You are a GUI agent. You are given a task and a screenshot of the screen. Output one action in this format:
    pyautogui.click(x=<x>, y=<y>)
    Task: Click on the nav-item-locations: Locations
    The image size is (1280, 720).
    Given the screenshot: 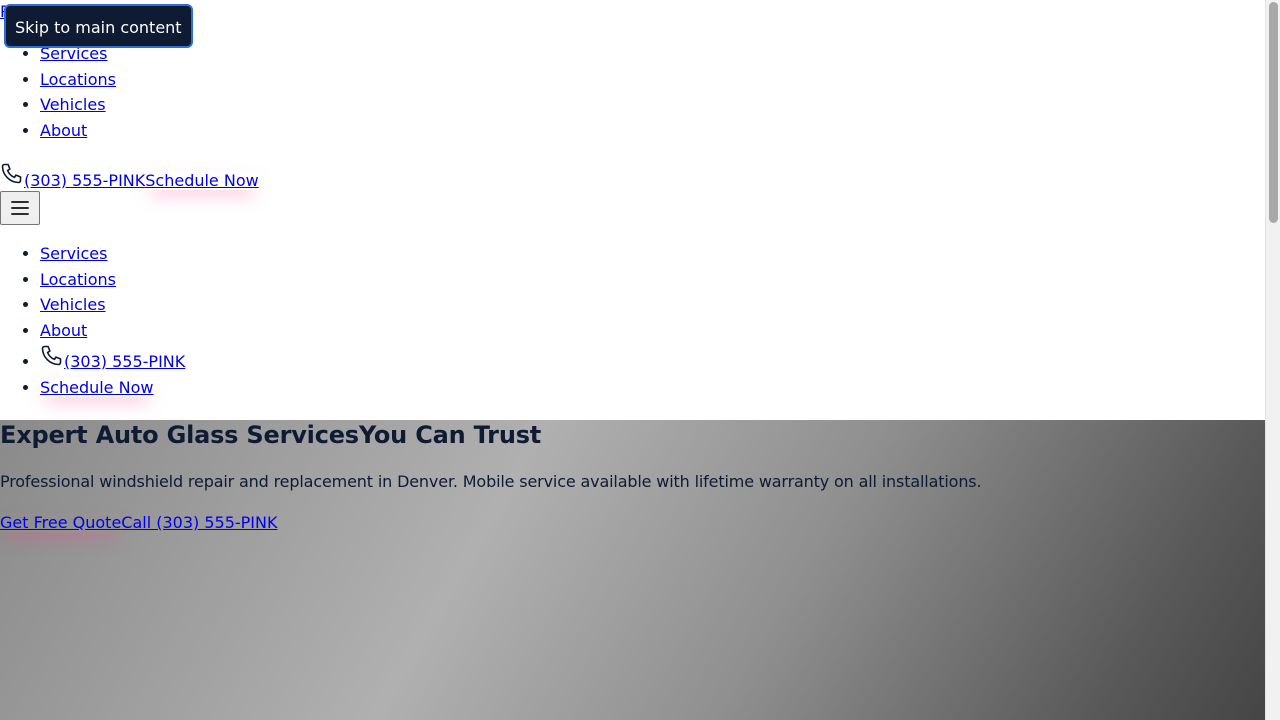 What is the action you would take?
    pyautogui.click(x=78, y=80)
    